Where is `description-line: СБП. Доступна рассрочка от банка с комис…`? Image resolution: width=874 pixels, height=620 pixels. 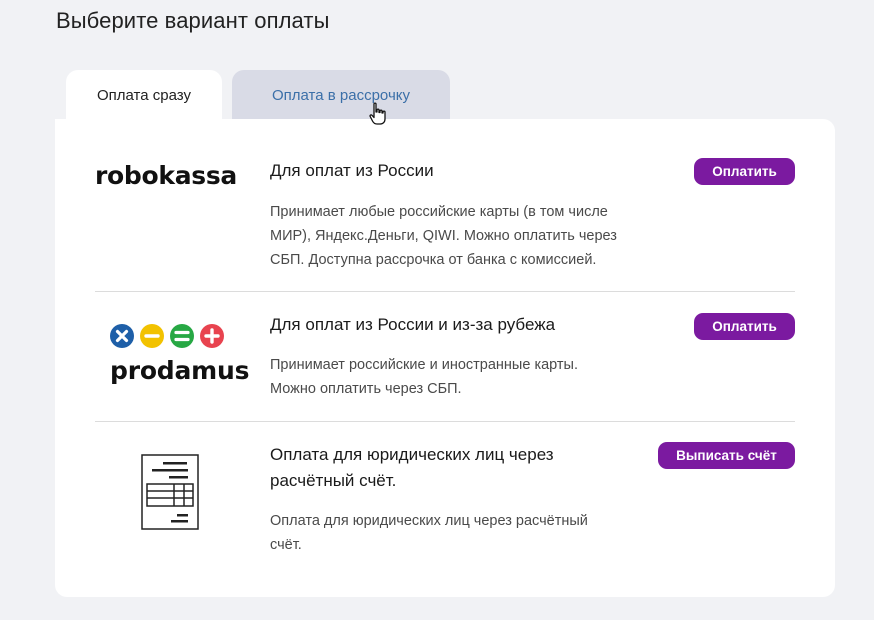 description-line: СБП. Доступна рассрочка от банка с комис… is located at coordinates (433, 260).